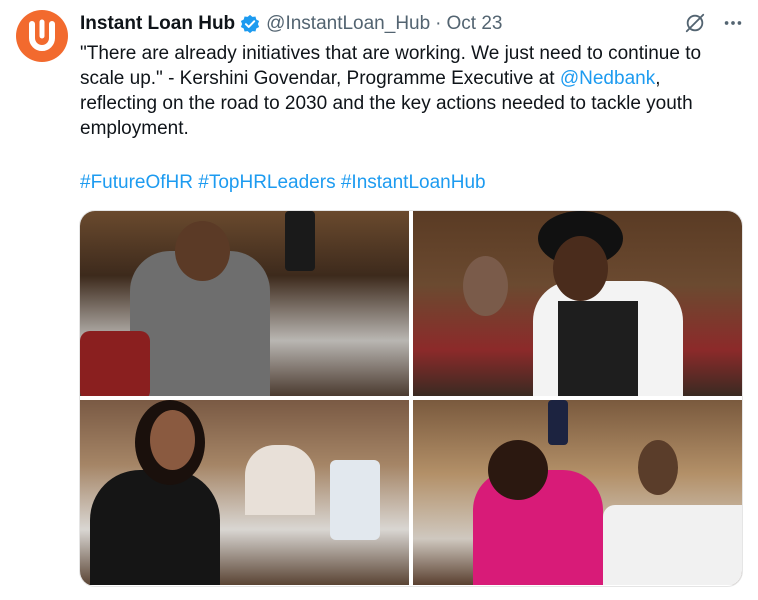  What do you see at coordinates (475, 24) in the screenshot?
I see `tweet-date: Oct 23` at bounding box center [475, 24].